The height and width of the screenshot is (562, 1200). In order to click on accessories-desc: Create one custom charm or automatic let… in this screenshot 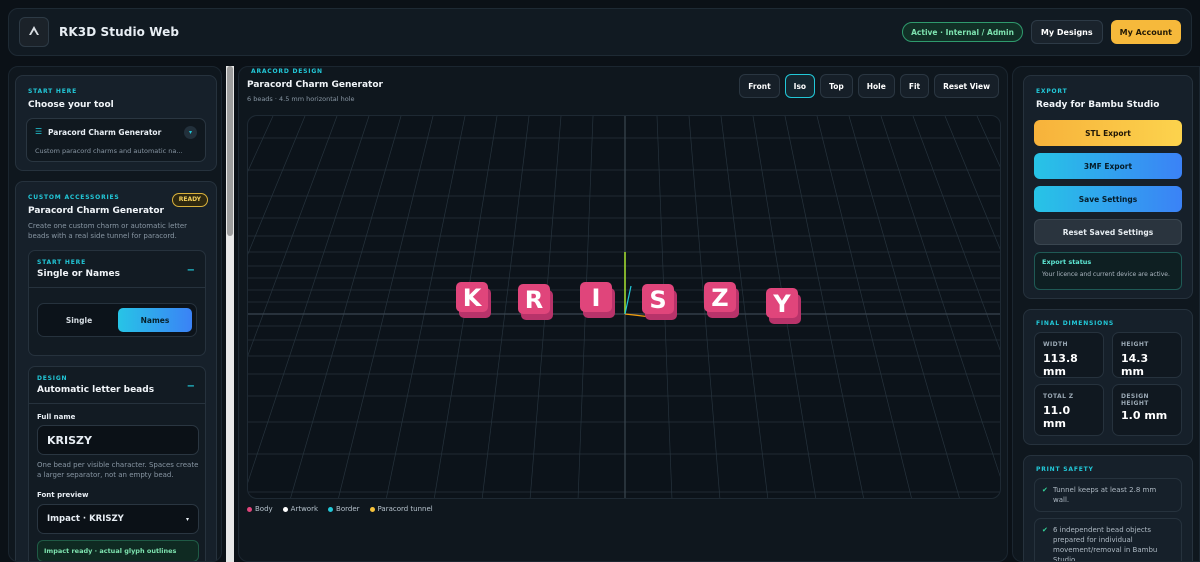, I will do `click(108, 231)`.